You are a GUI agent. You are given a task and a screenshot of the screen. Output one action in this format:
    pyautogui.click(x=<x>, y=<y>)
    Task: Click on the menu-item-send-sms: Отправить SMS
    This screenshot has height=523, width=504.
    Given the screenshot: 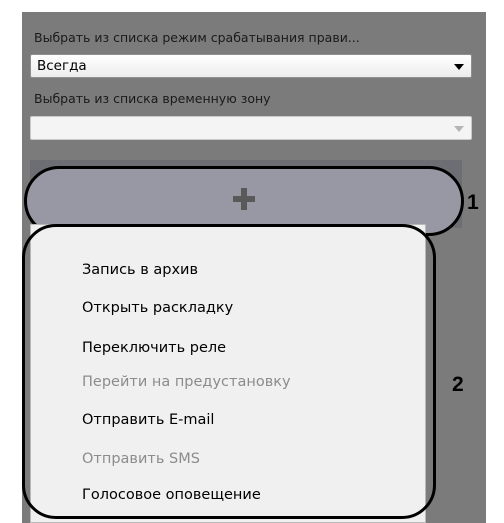 What is the action you would take?
    pyautogui.click(x=141, y=459)
    